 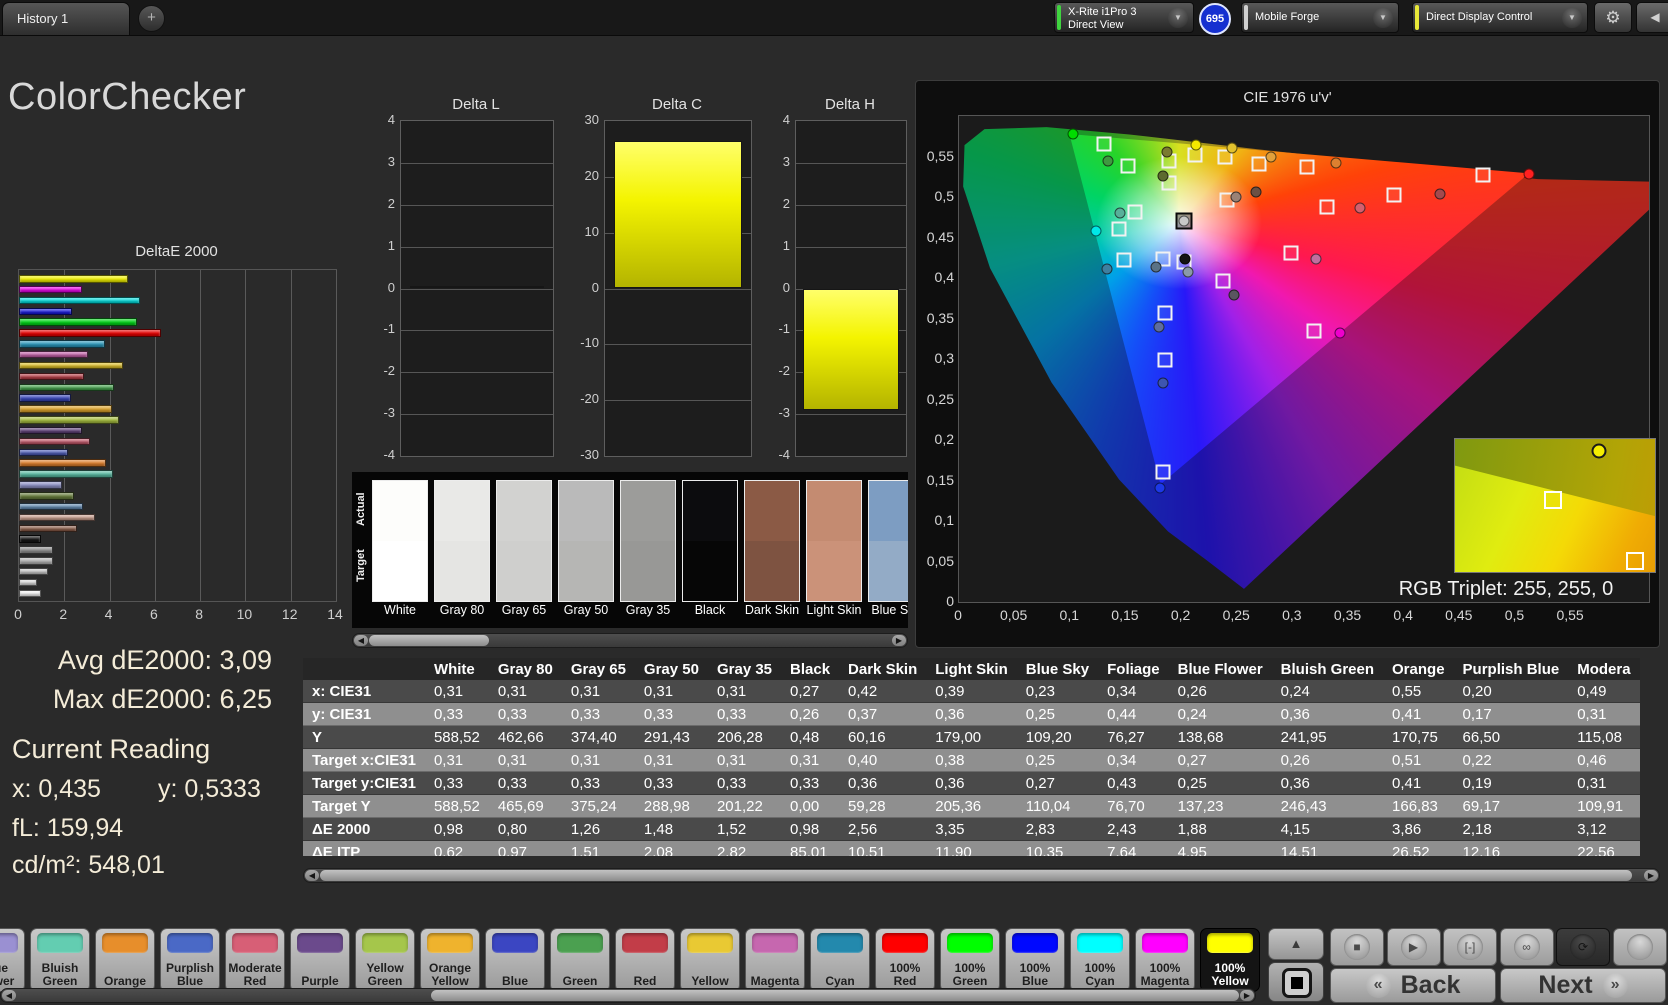 What do you see at coordinates (450, 960) in the screenshot?
I see `patch-button-orange-yellow: Orange Yellow` at bounding box center [450, 960].